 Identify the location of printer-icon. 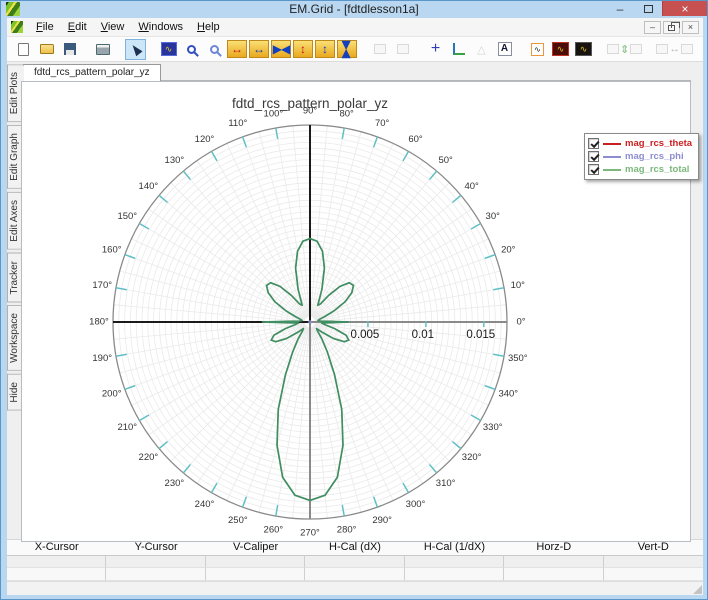
(102, 49).